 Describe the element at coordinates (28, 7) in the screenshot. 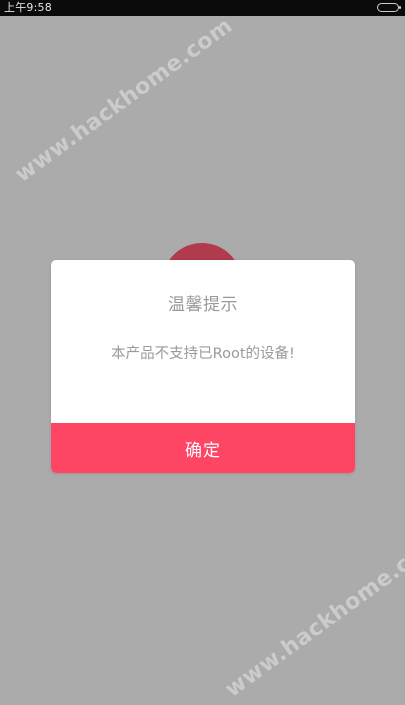

I see `status-time: 上午9:58` at that location.